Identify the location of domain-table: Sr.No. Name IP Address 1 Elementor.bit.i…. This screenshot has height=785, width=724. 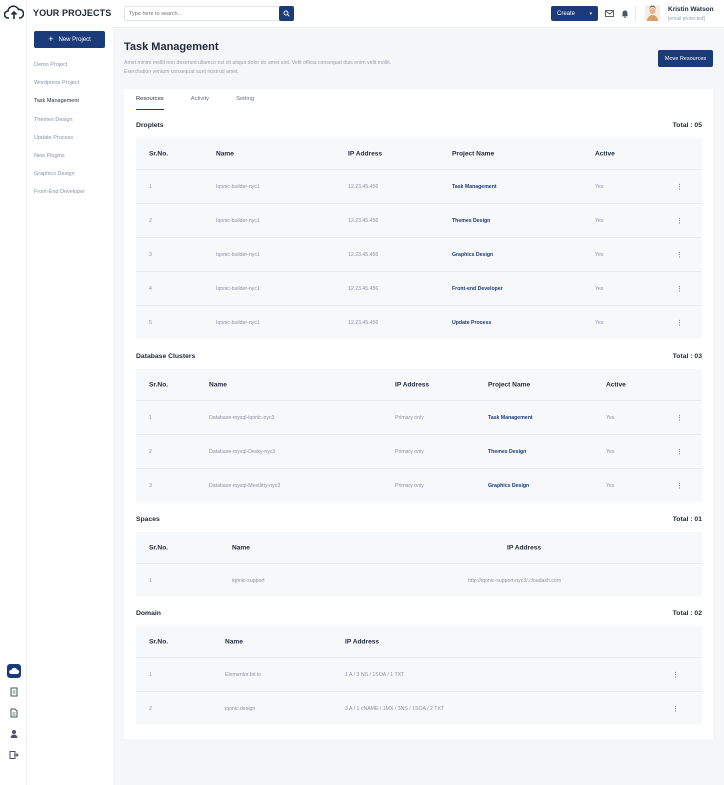
(419, 675).